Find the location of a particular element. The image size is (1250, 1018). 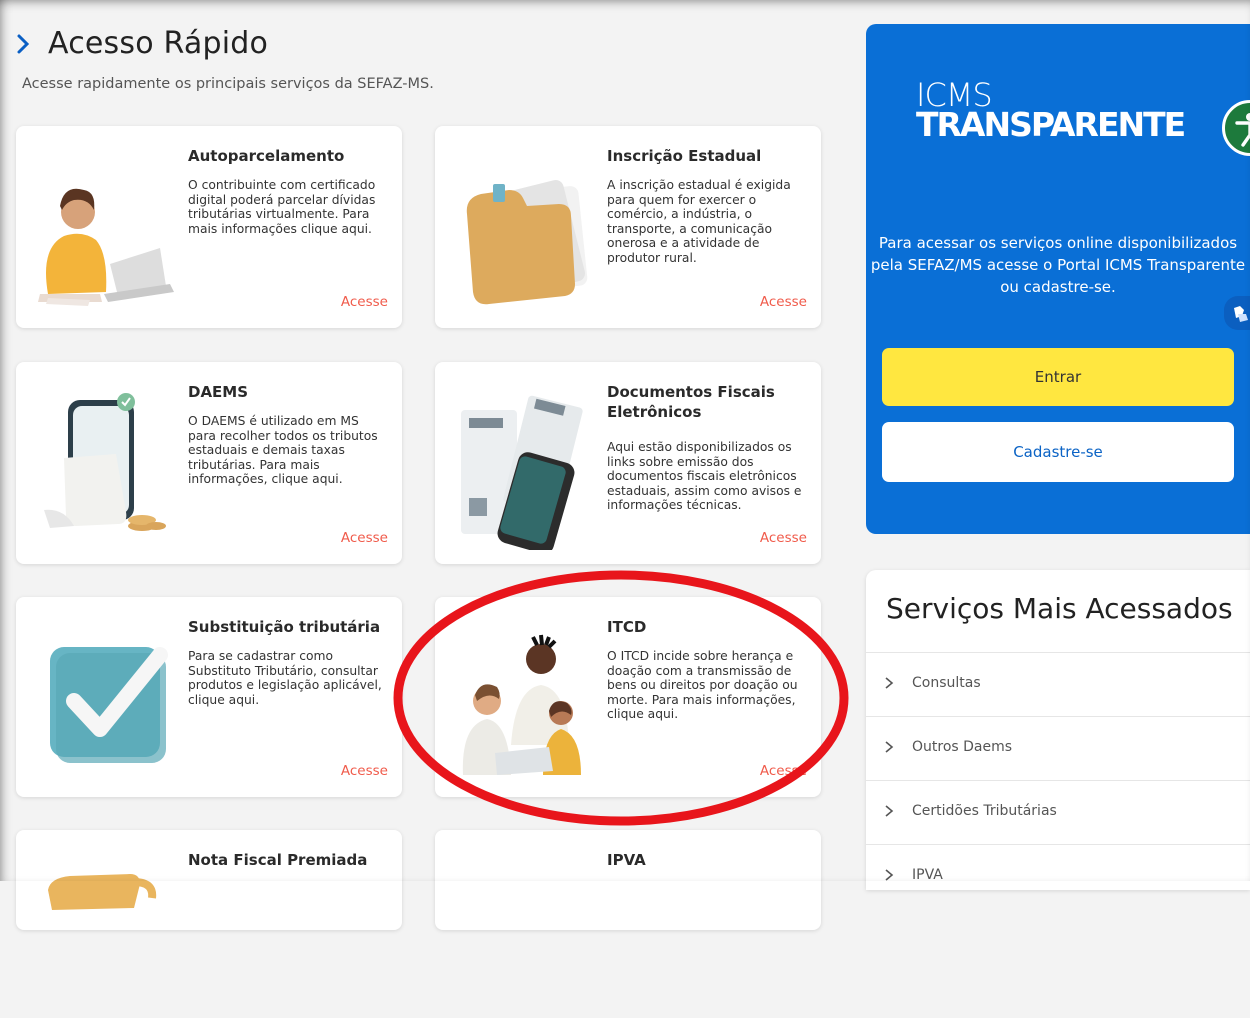

card-title: Nota Fiscal Premiada is located at coordinates (278, 860).